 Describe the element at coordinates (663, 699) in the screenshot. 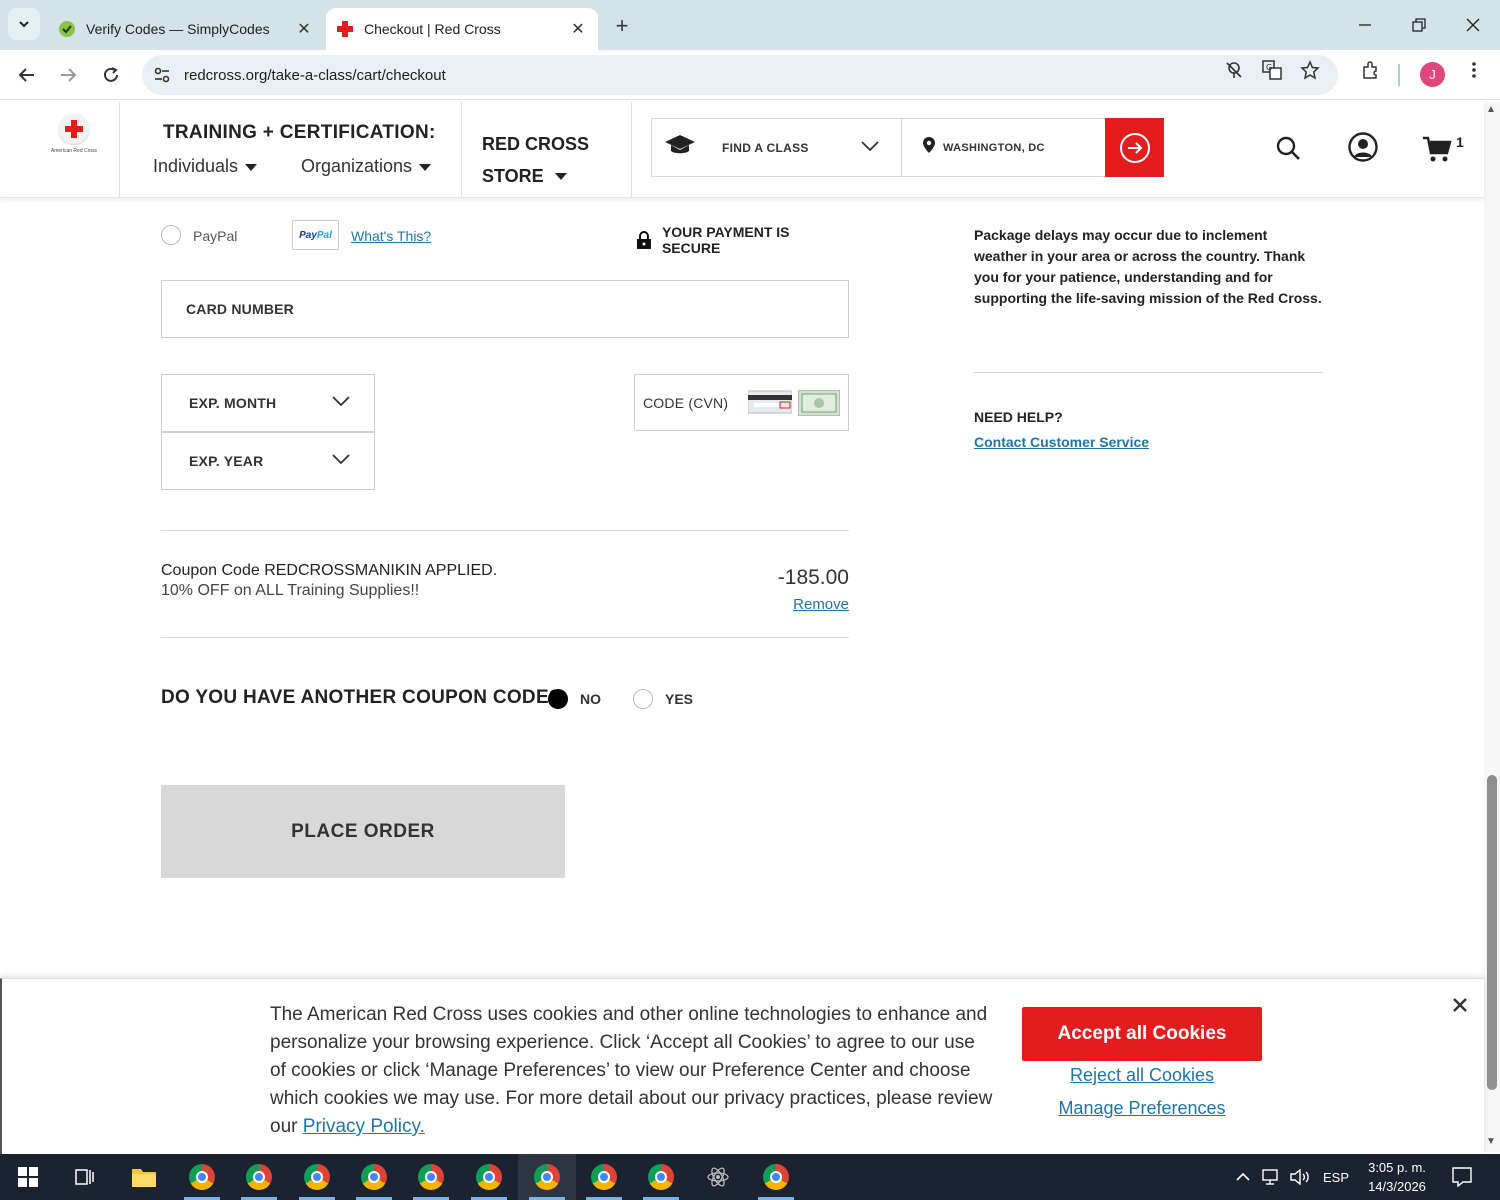

I see `coupon-yes-option: YES` at that location.